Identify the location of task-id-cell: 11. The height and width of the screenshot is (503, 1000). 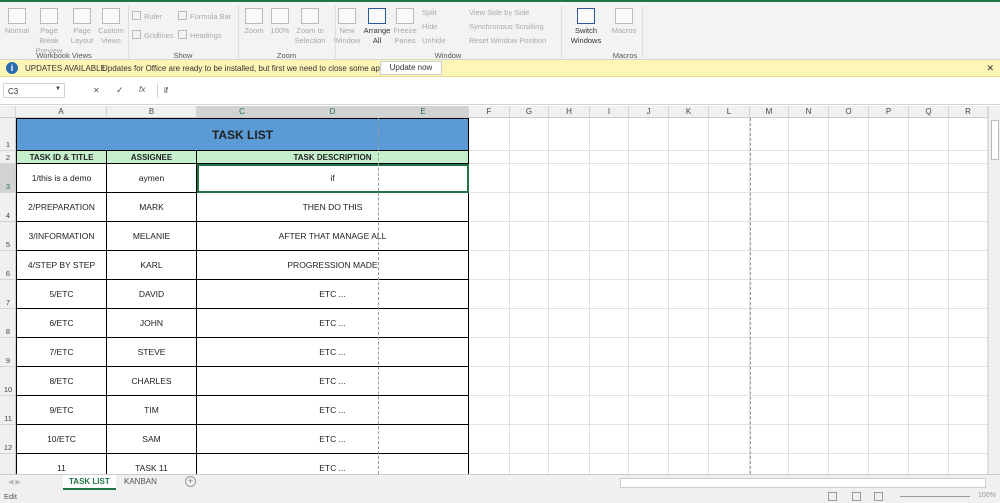
(61, 464).